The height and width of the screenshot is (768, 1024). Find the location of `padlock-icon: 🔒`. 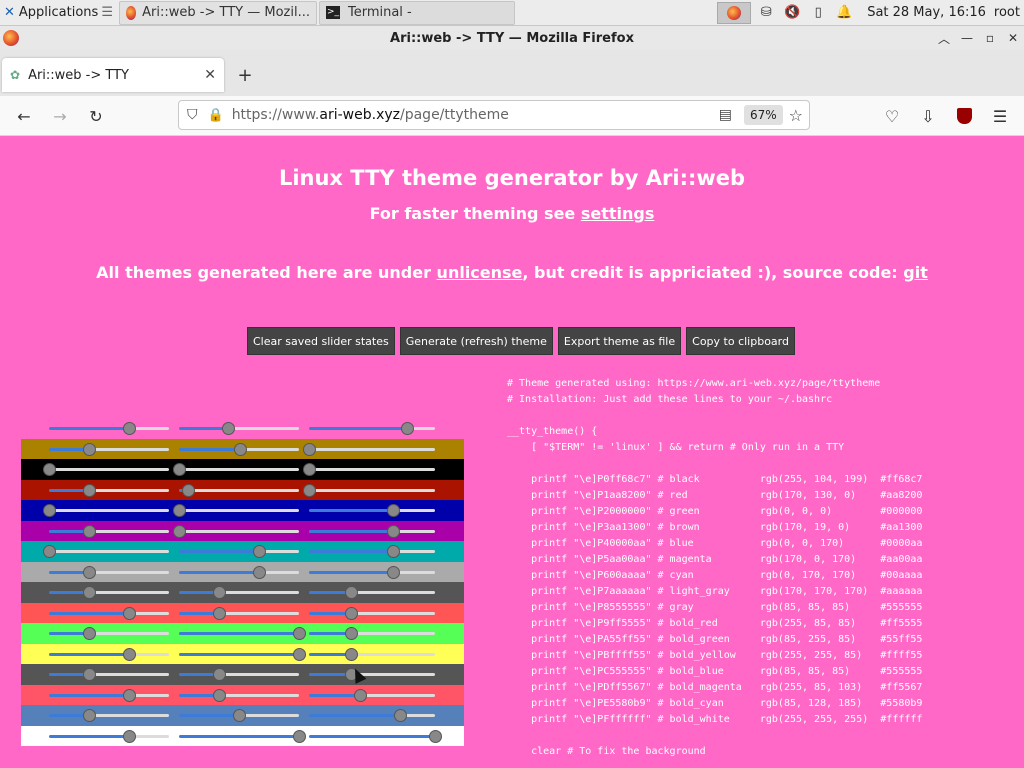

padlock-icon: 🔒 is located at coordinates (216, 115).